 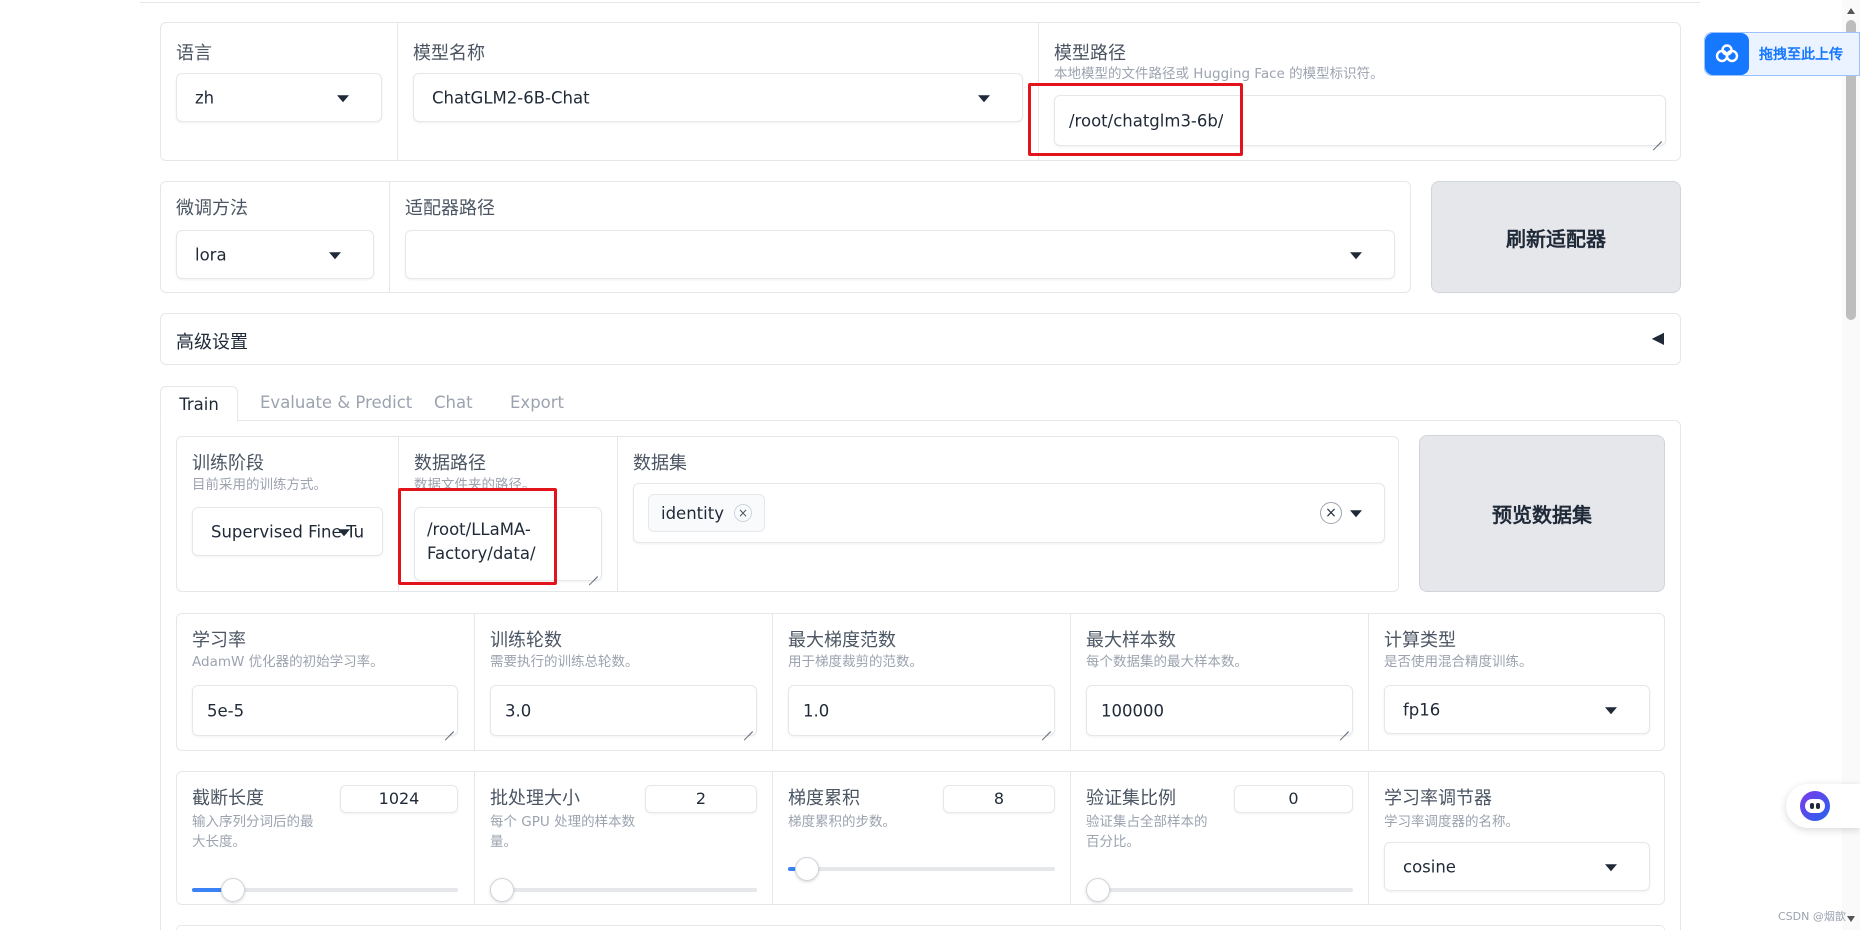 I want to click on batch-size-cell: 批处理大小 2 每个 GPU 处理的样本数 量。, so click(x=623, y=838).